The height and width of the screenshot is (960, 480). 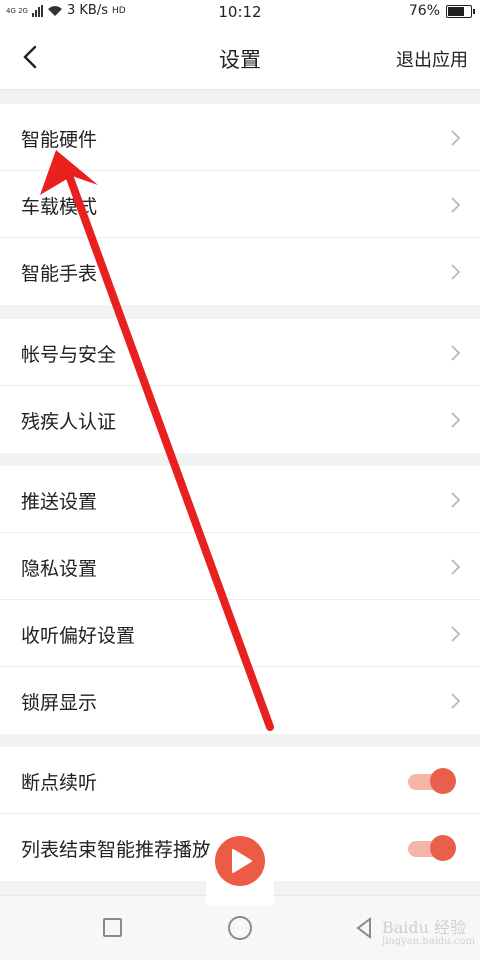 What do you see at coordinates (69, 355) in the screenshot?
I see `settings-item-label: 帐号与安全` at bounding box center [69, 355].